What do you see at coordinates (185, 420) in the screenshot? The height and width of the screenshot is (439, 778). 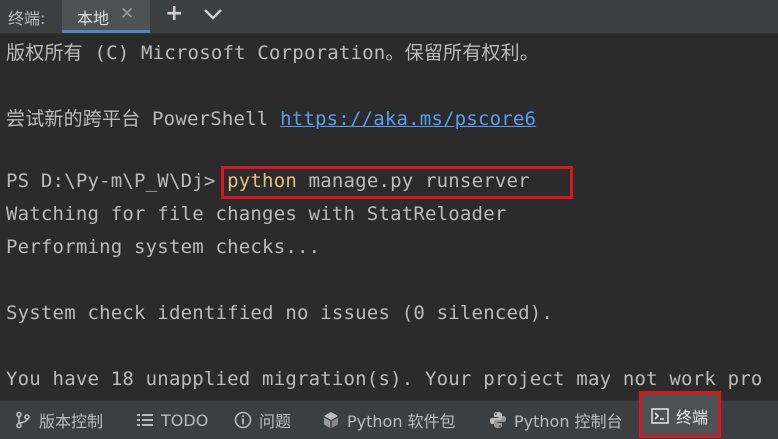 I see `bottom-tab-label: TODO` at bounding box center [185, 420].